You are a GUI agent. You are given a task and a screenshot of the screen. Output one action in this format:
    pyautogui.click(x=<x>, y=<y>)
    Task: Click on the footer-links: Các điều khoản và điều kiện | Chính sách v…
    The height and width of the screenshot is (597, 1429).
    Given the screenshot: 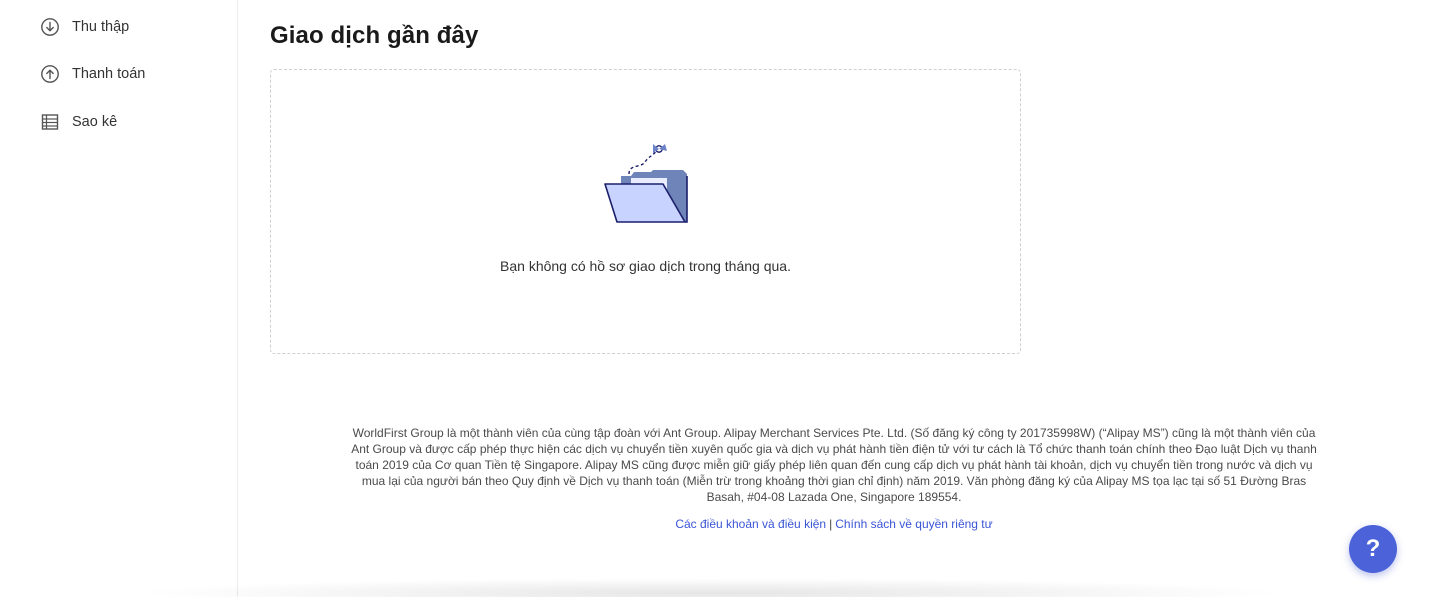 What is the action you would take?
    pyautogui.click(x=834, y=524)
    